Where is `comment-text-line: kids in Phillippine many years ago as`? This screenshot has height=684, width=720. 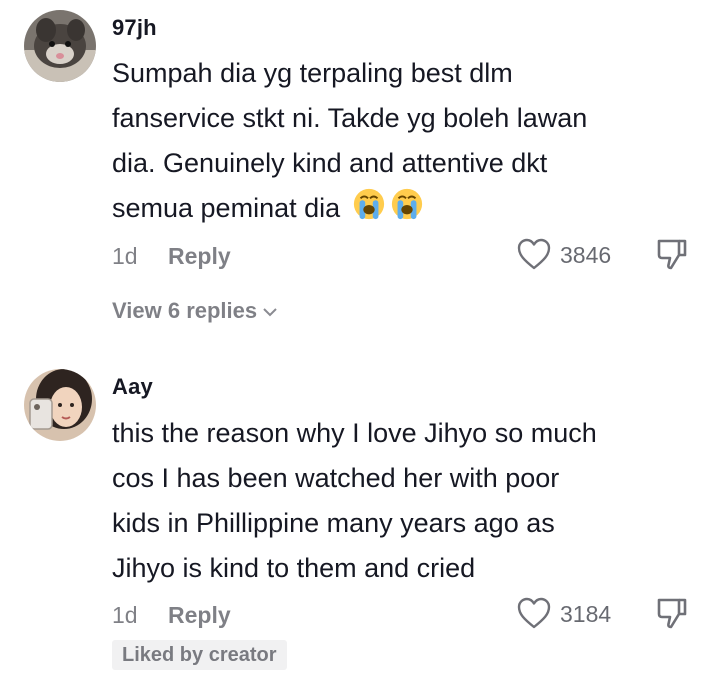 comment-text-line: kids in Phillippine many years ago as is located at coordinates (333, 523).